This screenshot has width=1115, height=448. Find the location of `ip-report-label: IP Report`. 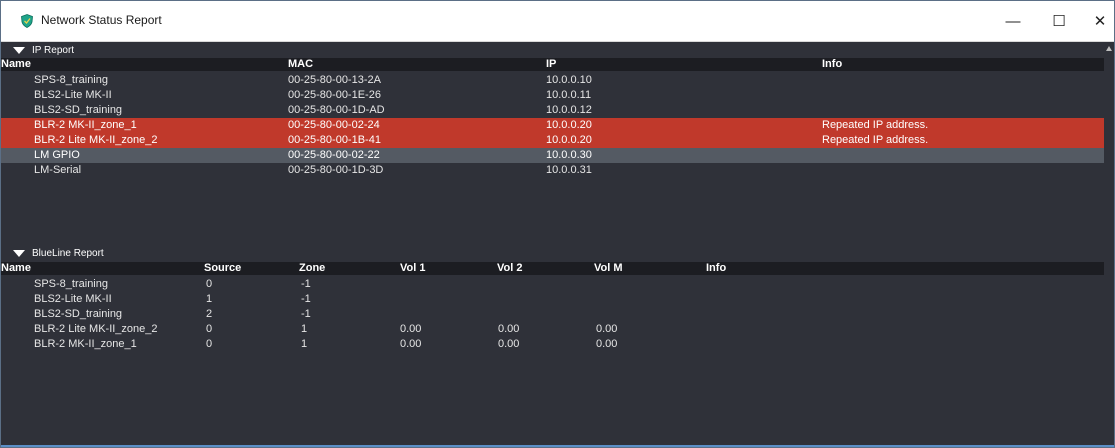

ip-report-label: IP Report is located at coordinates (53, 50).